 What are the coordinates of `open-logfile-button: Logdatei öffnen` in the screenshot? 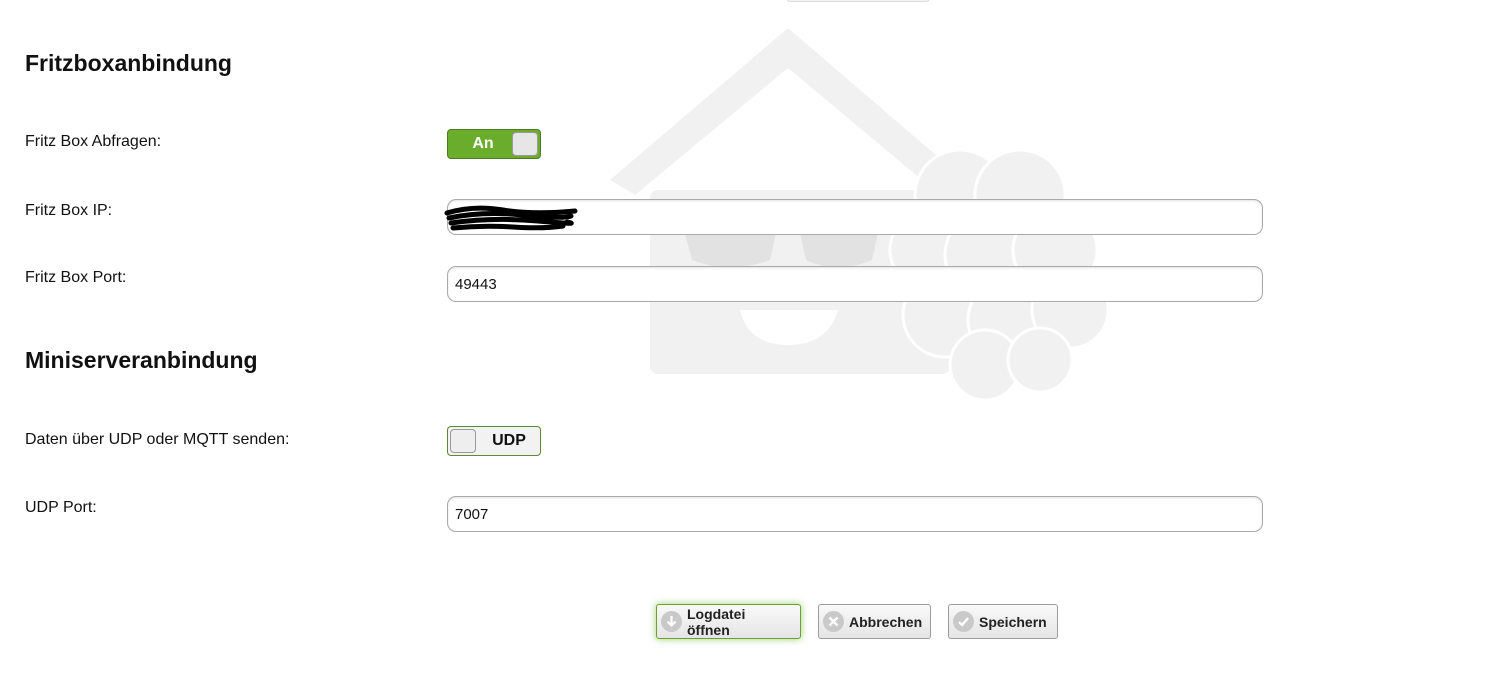 It's located at (728, 621).